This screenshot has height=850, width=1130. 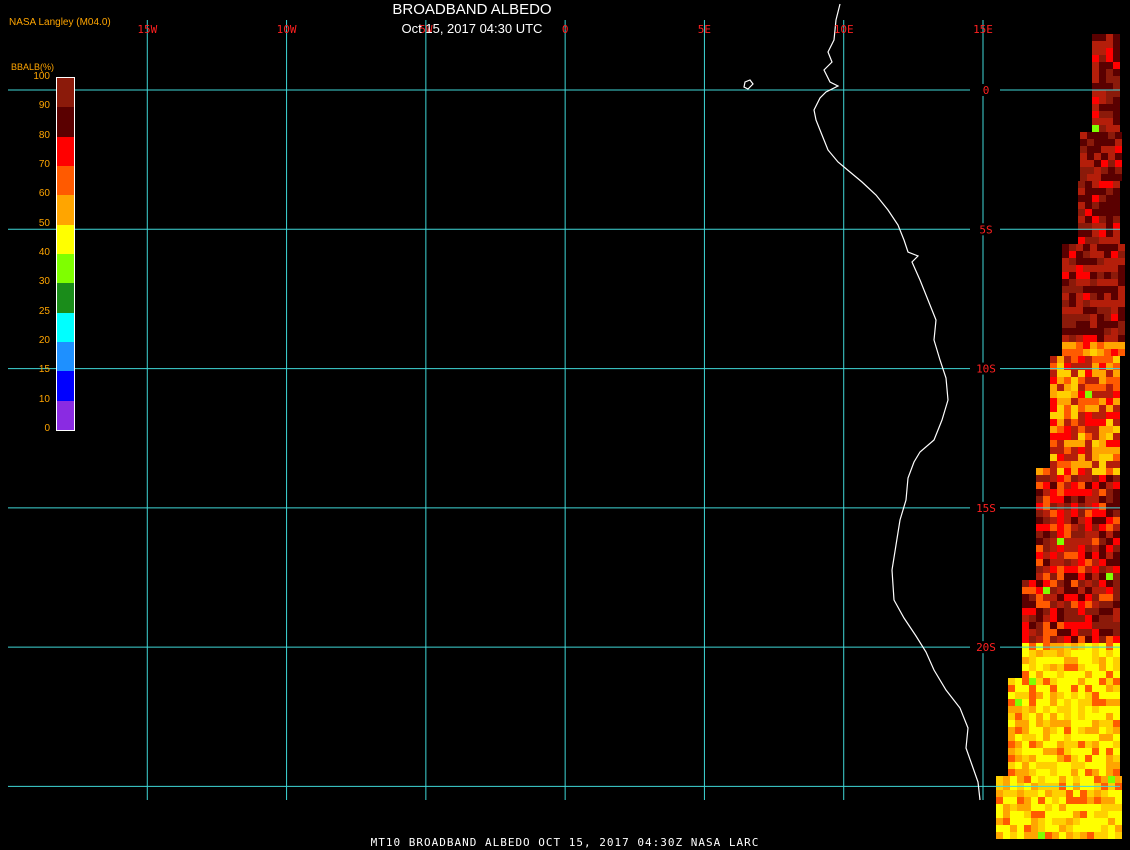 I want to click on island-outline, so click(x=748, y=84).